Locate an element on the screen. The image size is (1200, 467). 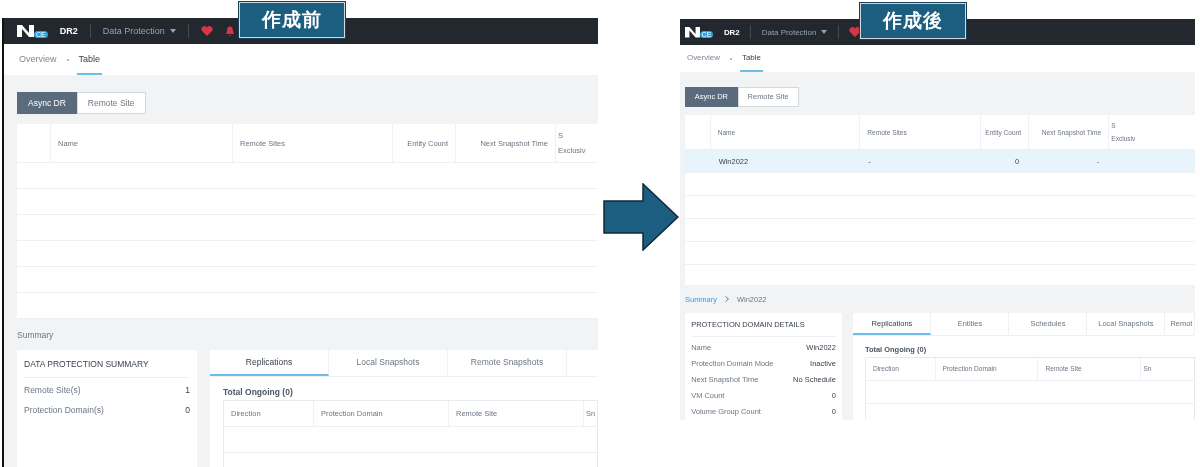
heart-icon is located at coordinates (855, 32).